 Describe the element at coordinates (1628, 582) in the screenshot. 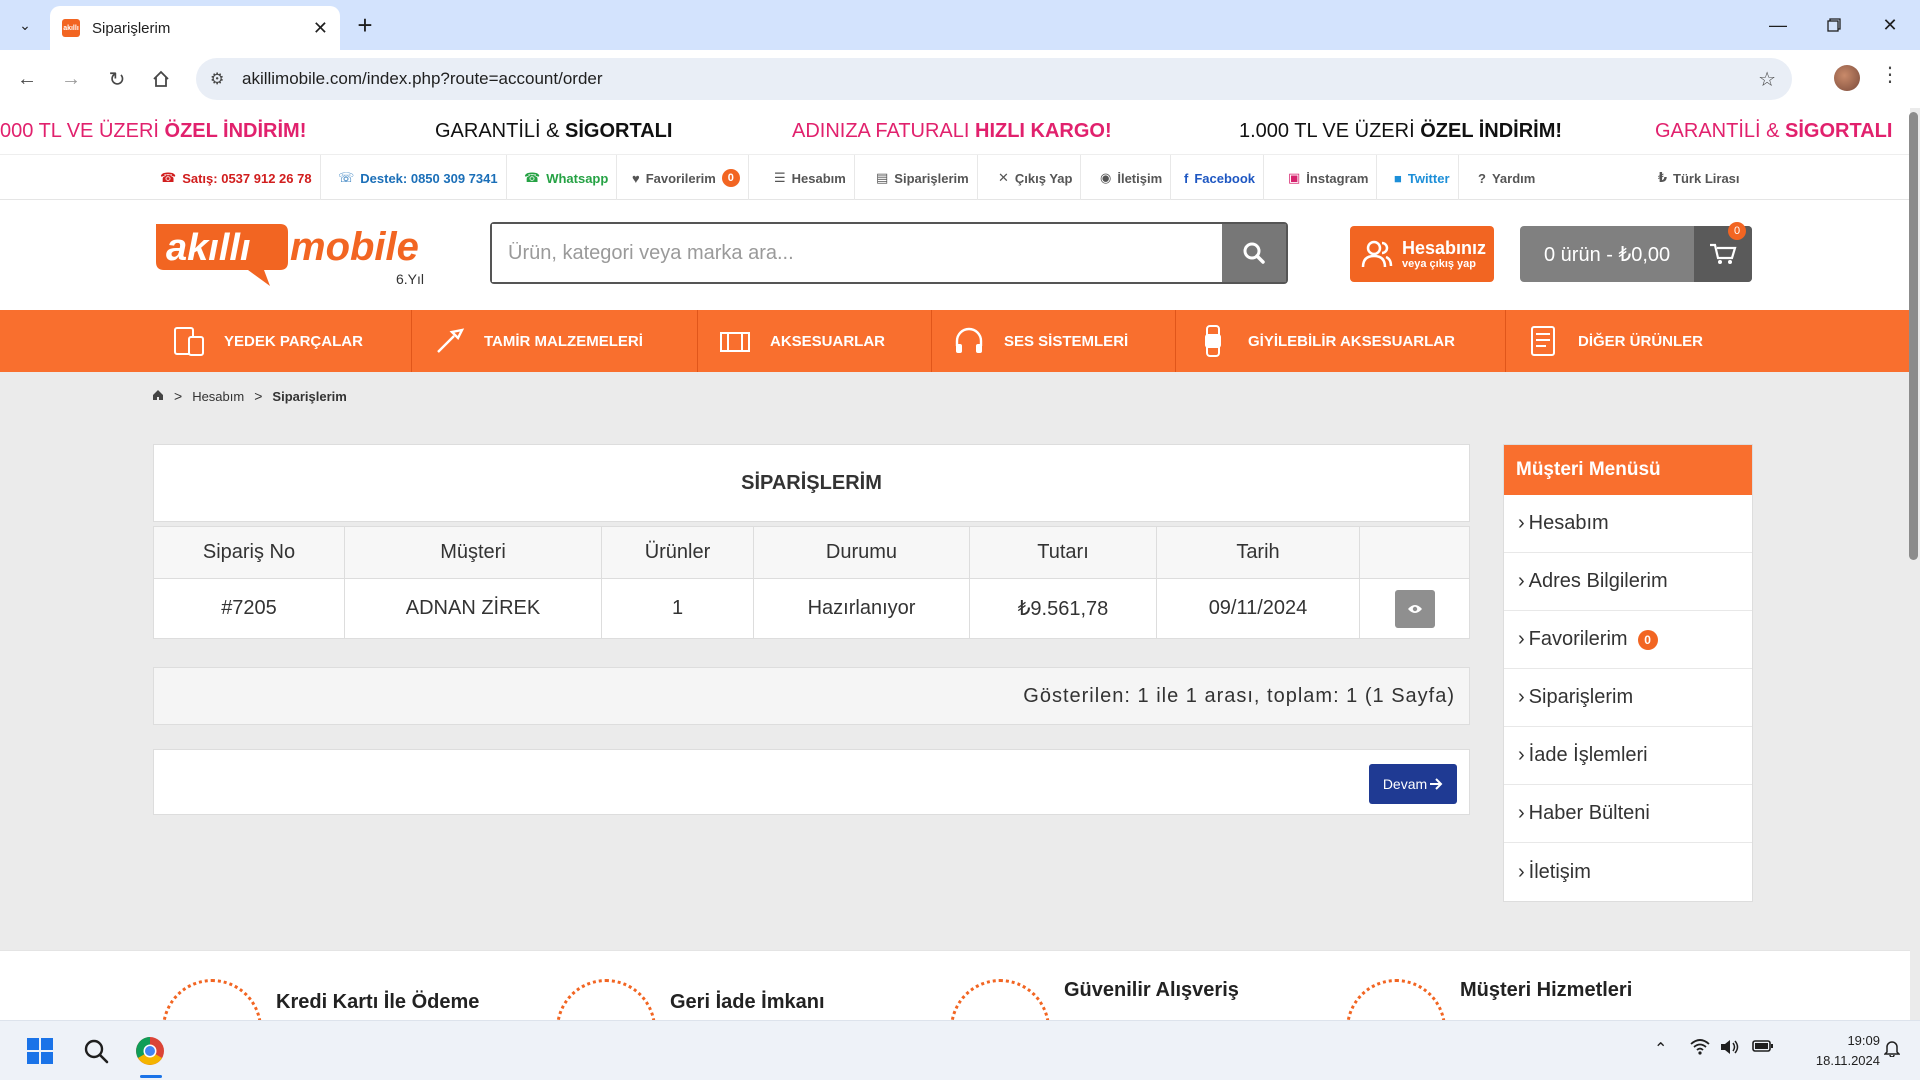

I see `sidebar-item-addresses: › Adres Bilgilerim` at that location.